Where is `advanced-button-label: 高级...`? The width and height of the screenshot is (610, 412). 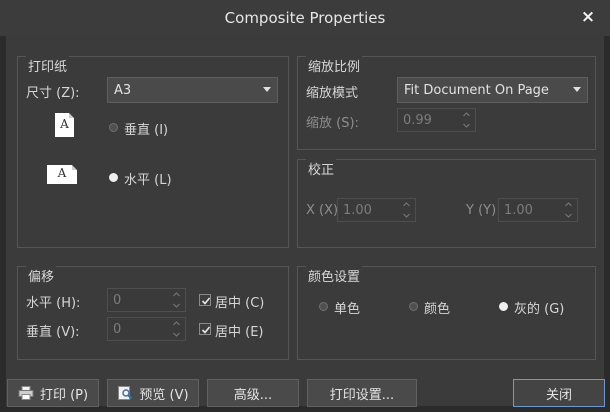 advanced-button-label: 高级... is located at coordinates (253, 395).